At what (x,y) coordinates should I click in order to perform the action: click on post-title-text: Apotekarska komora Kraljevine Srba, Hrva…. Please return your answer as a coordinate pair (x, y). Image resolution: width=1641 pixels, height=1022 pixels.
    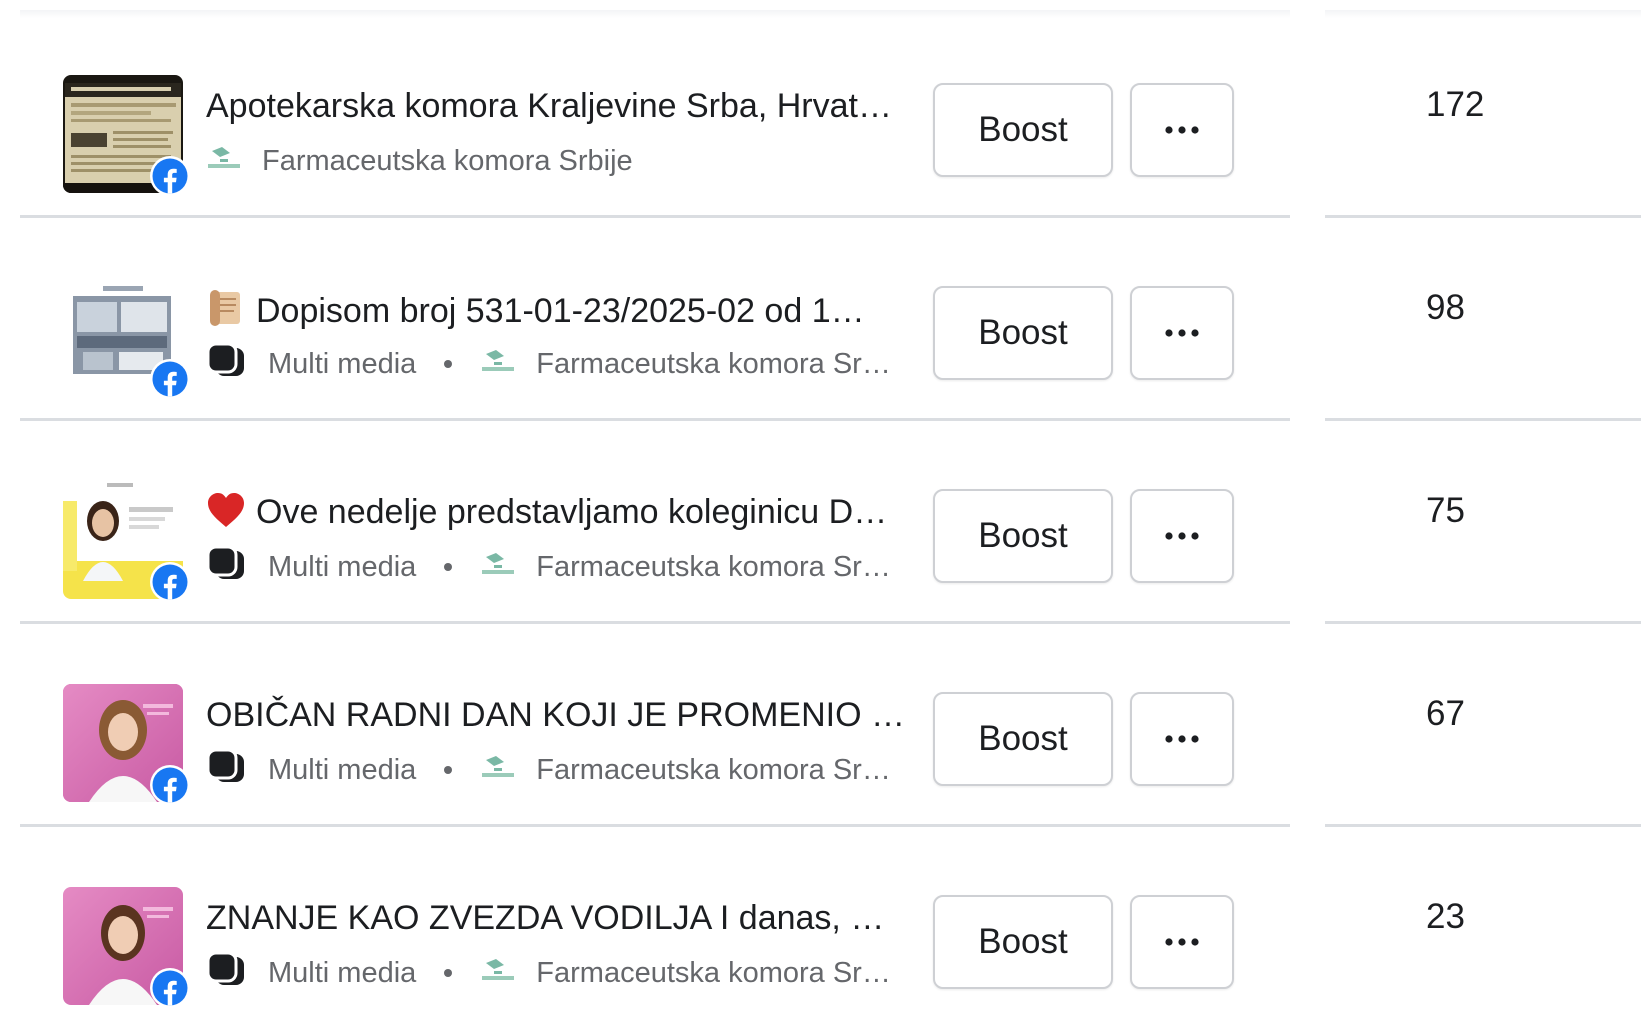
    Looking at the image, I should click on (549, 106).